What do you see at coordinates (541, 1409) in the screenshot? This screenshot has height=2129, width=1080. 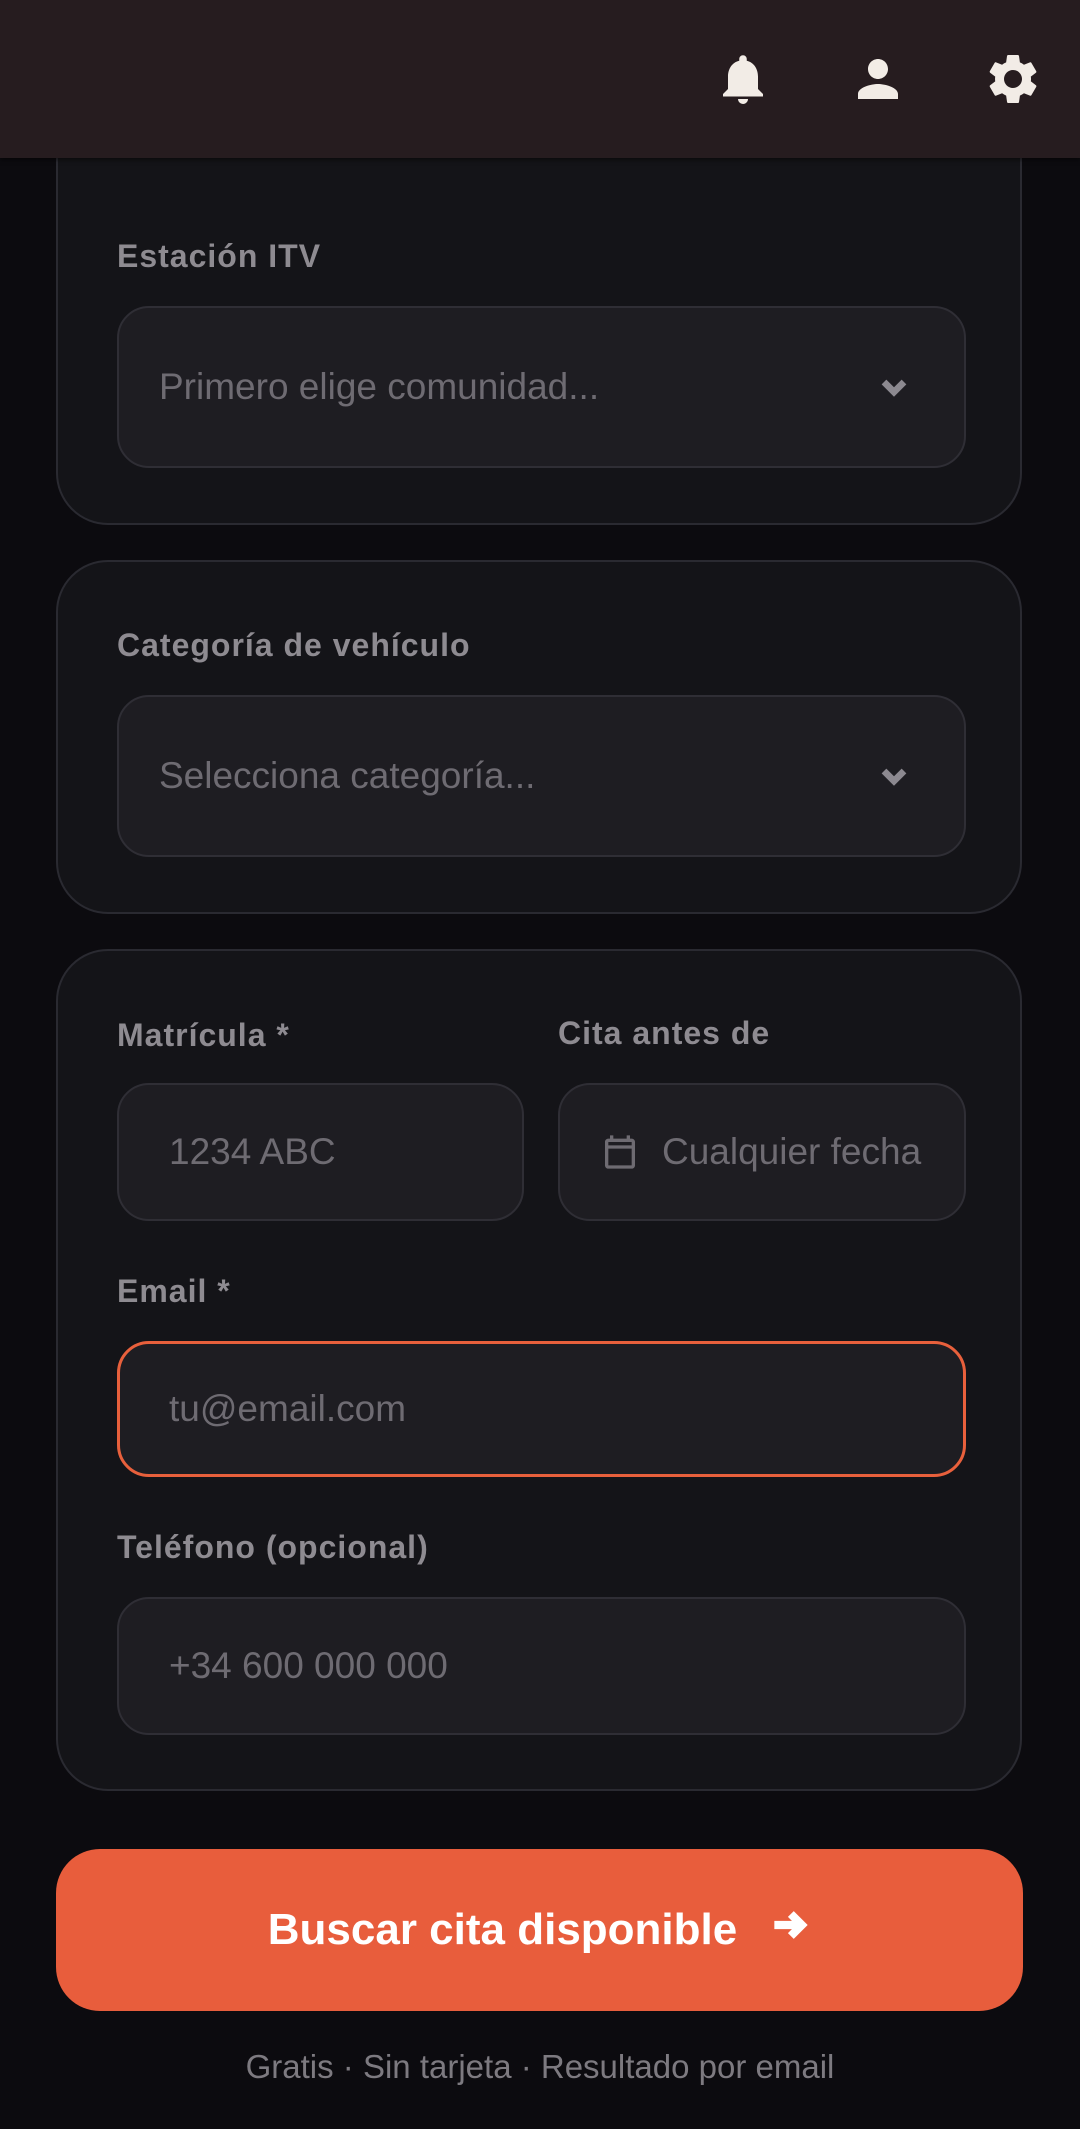 I see `email-input: tu@email.com` at bounding box center [541, 1409].